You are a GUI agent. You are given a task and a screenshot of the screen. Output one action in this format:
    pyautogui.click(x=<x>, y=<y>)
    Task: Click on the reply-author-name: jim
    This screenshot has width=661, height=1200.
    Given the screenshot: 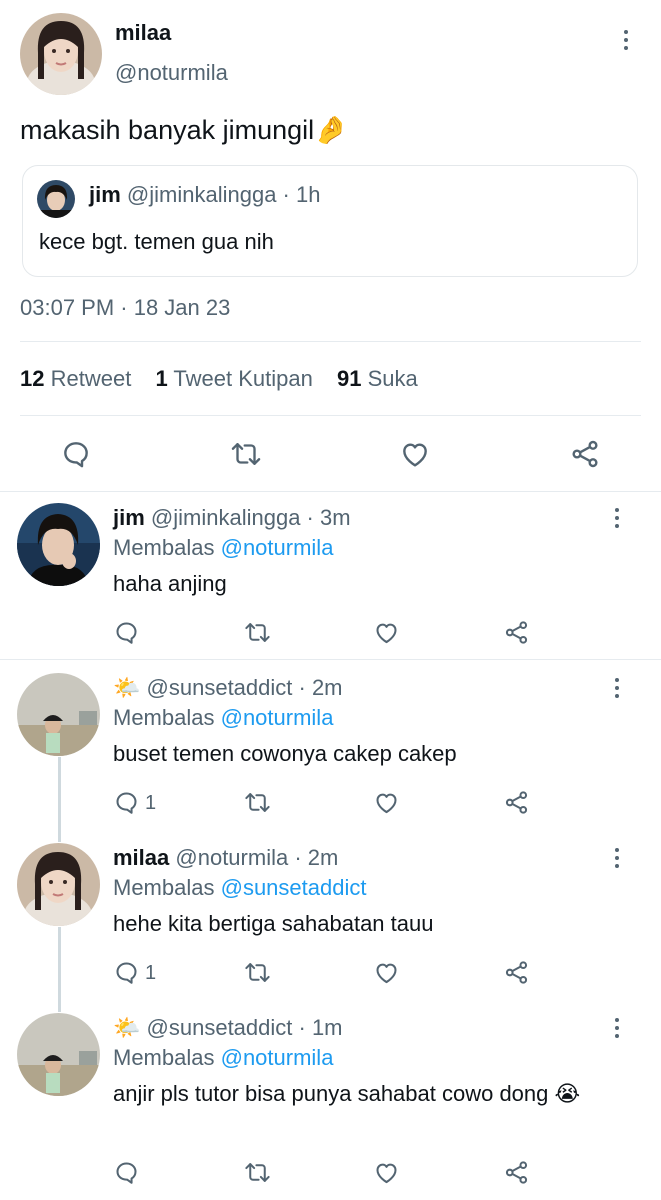 What is the action you would take?
    pyautogui.click(x=129, y=517)
    